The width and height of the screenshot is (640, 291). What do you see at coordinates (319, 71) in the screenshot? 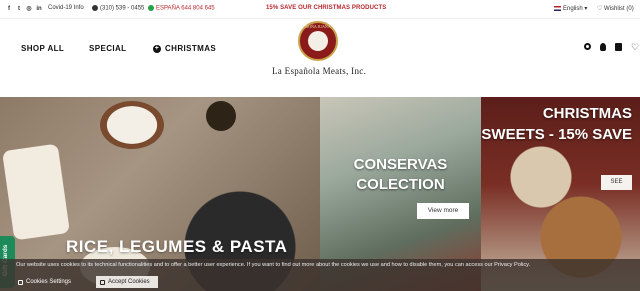
I see `company-name: La Española Meats, Inc.` at bounding box center [319, 71].